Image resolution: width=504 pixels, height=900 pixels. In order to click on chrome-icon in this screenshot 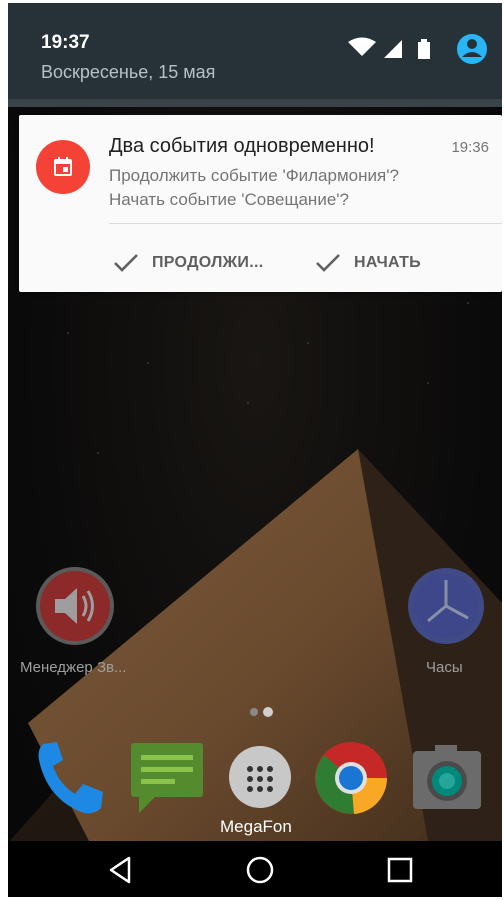, I will do `click(351, 778)`.